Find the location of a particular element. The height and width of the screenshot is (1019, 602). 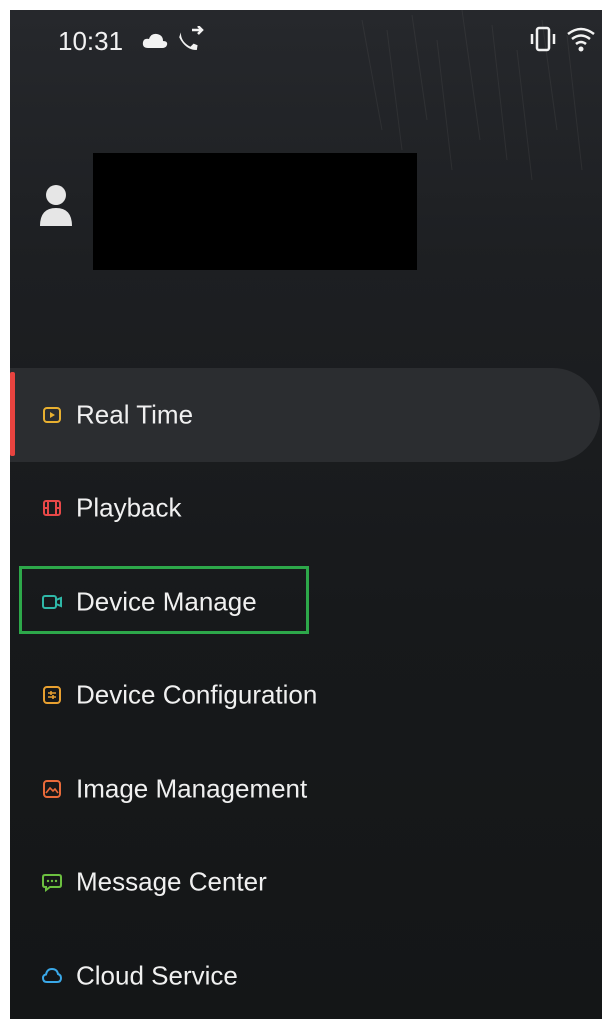

vibrate-icon is located at coordinates (543, 39).